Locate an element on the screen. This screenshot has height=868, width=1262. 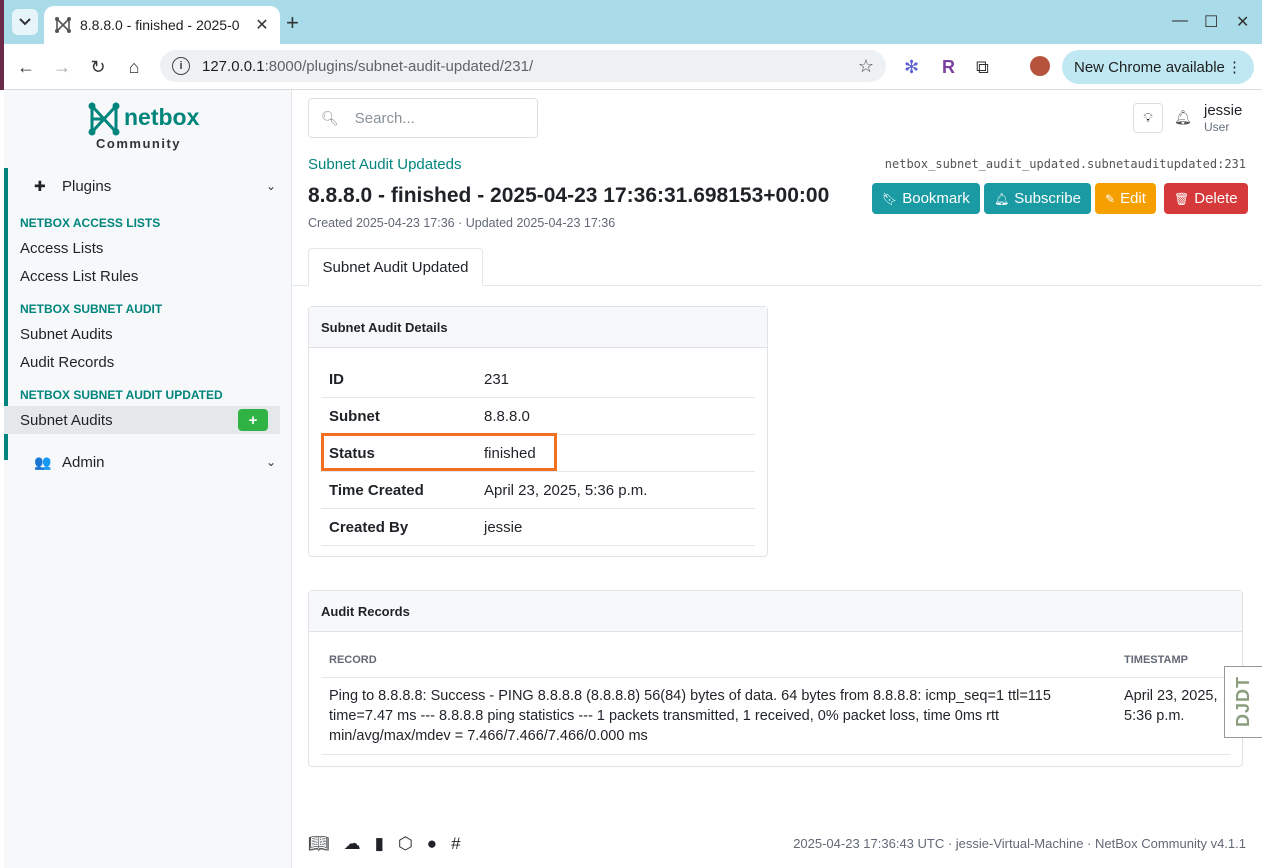
home-icon: ⌂ is located at coordinates (134, 67).